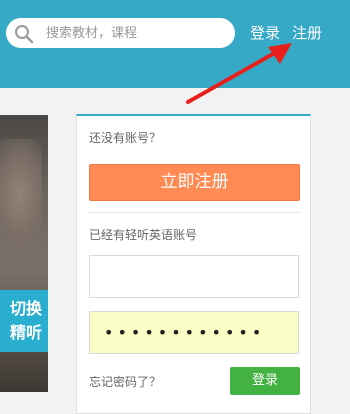  Describe the element at coordinates (25, 332) in the screenshot. I see `banner-caption-line2: 精听` at that location.